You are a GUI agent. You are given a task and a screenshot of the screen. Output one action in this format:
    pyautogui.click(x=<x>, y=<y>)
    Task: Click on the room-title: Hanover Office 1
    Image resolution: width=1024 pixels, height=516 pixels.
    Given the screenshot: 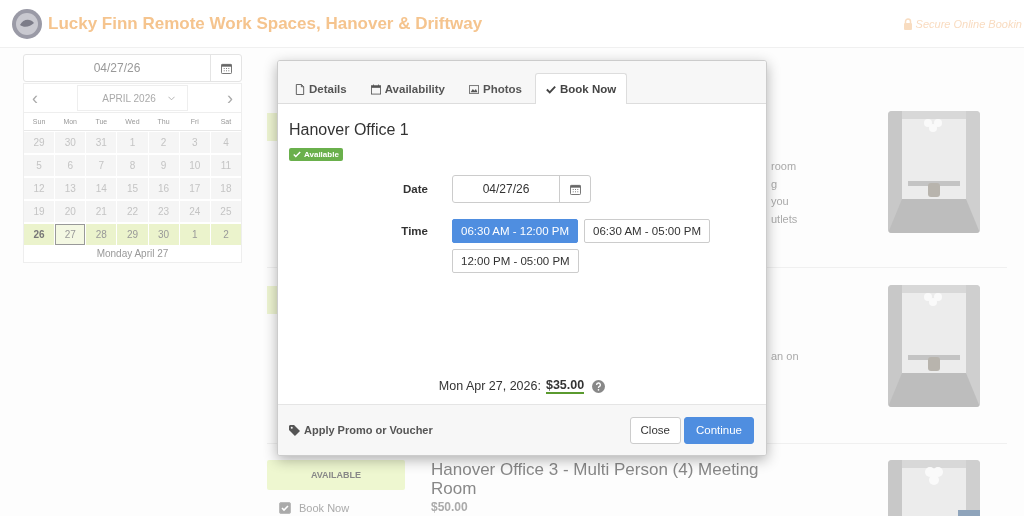 What is the action you would take?
    pyautogui.click(x=349, y=130)
    